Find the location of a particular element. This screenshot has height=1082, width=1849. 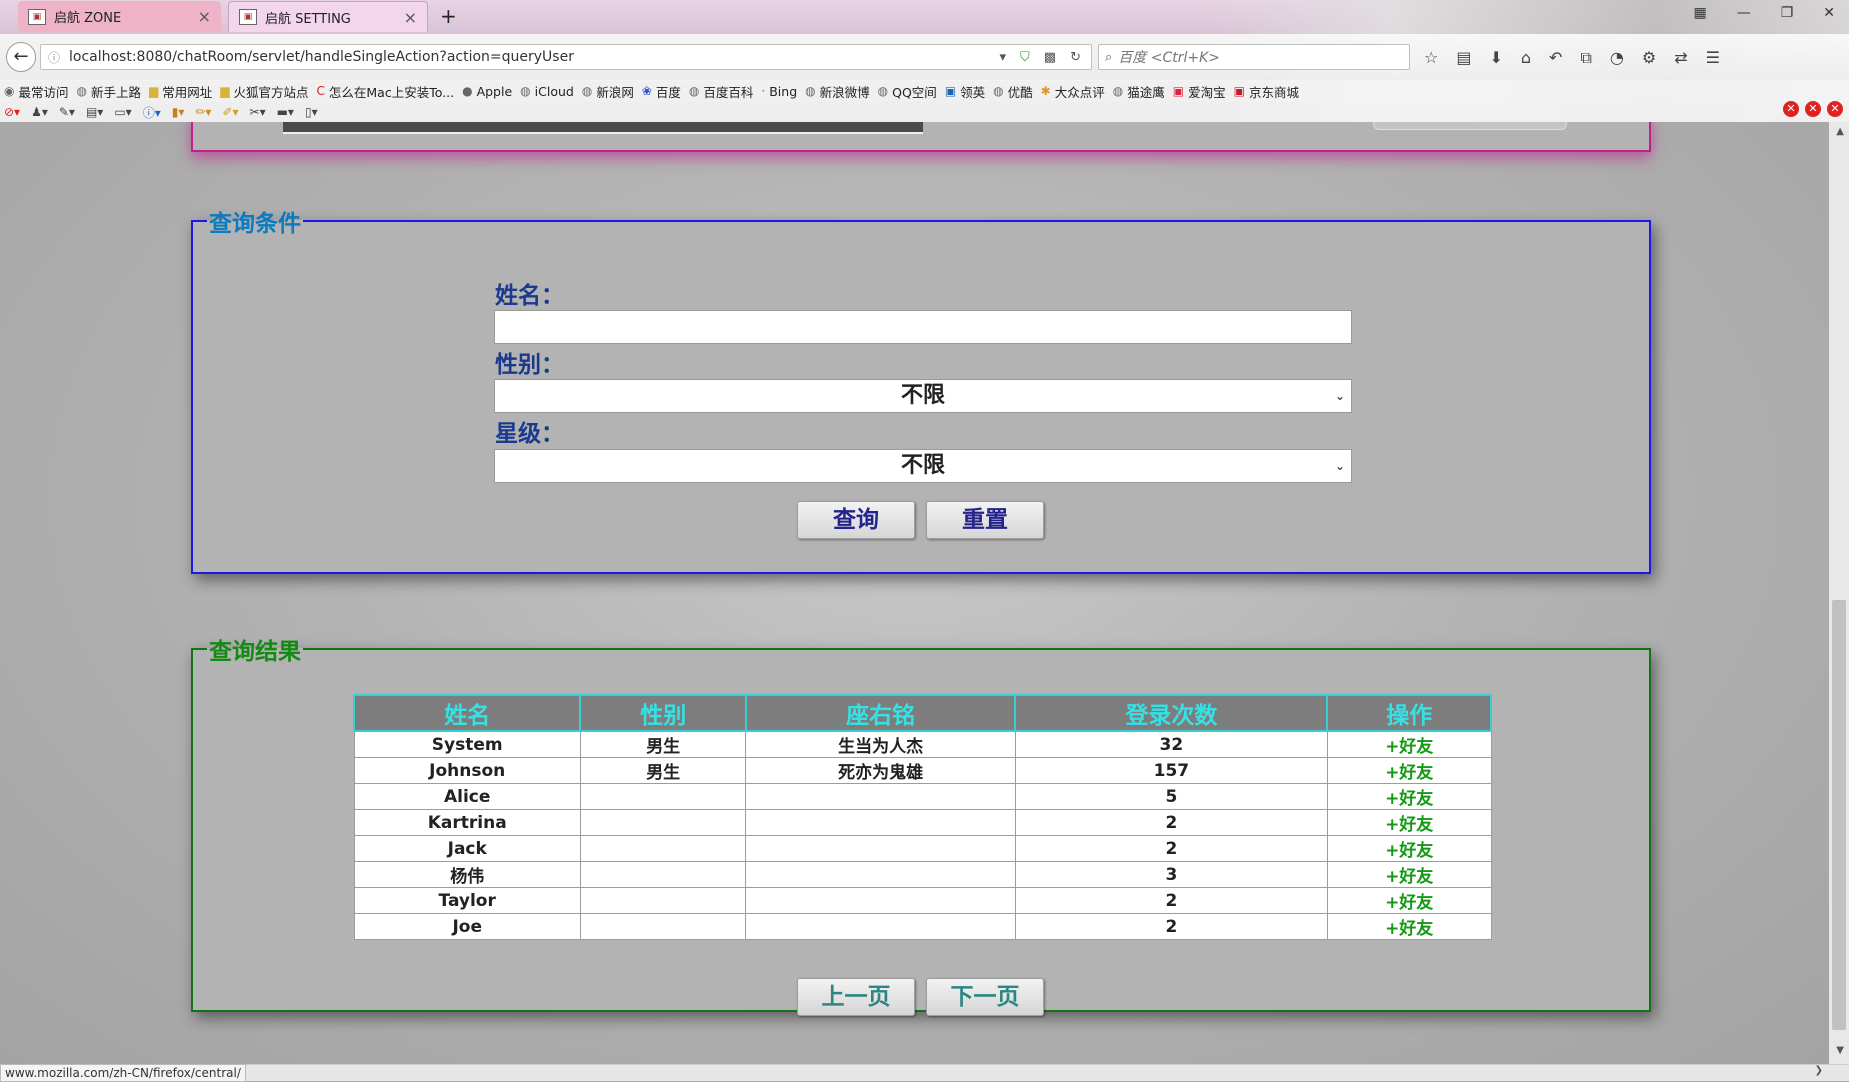

chevron-right-icon: ❯ is located at coordinates (1819, 1070).